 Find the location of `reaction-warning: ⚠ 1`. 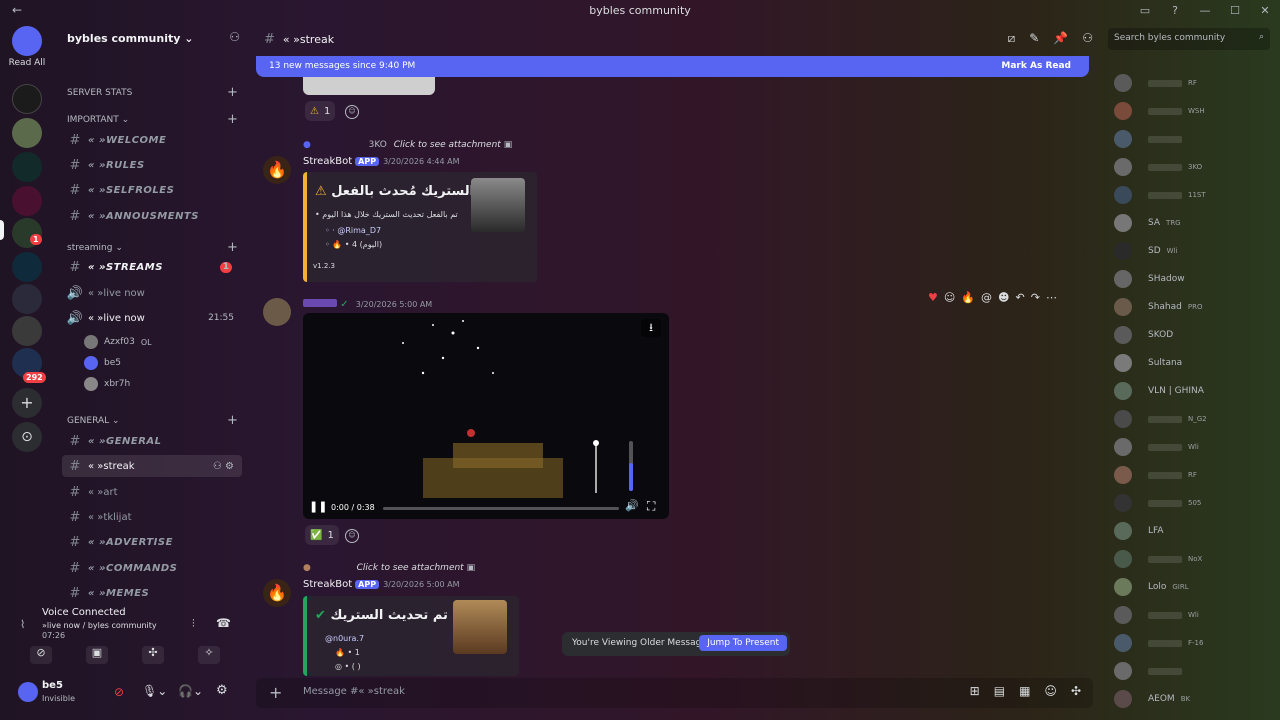

reaction-warning: ⚠ 1 is located at coordinates (320, 111).